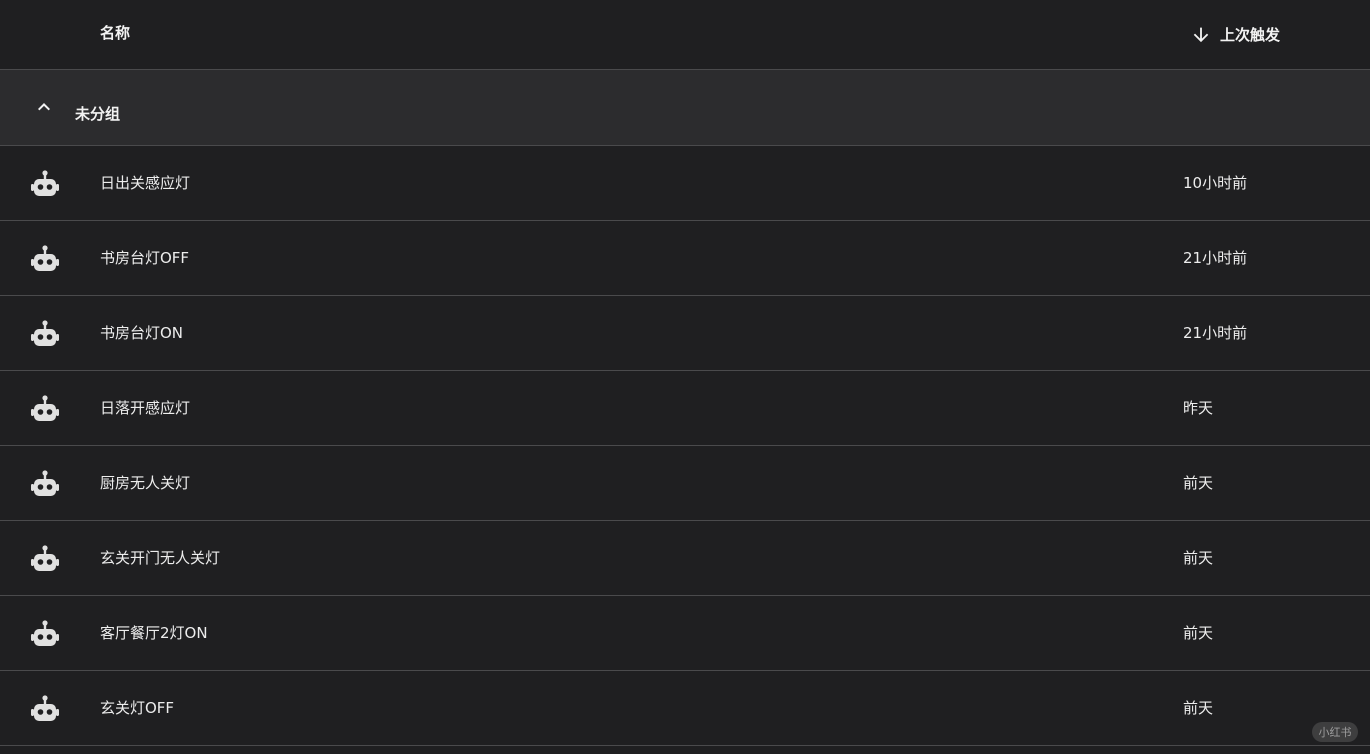 The height and width of the screenshot is (754, 1370). I want to click on arrow-down-icon, so click(1201, 35).